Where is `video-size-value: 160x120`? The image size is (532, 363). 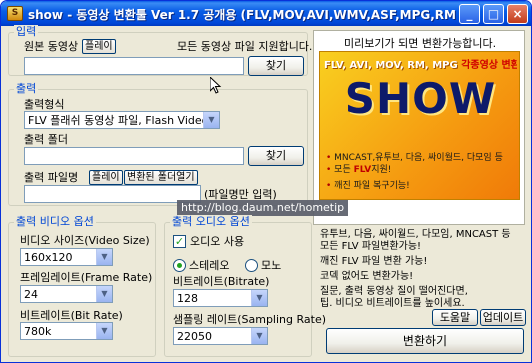
video-size-value: 160x120 is located at coordinates (48, 257).